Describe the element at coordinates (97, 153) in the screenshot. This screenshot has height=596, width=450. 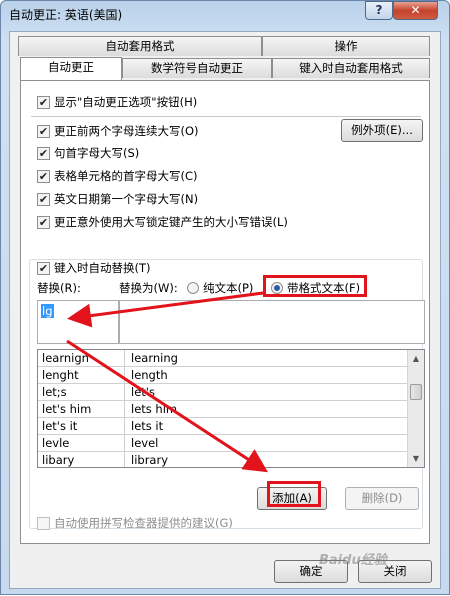
I see `option-label: 句首字母大写(S)` at that location.